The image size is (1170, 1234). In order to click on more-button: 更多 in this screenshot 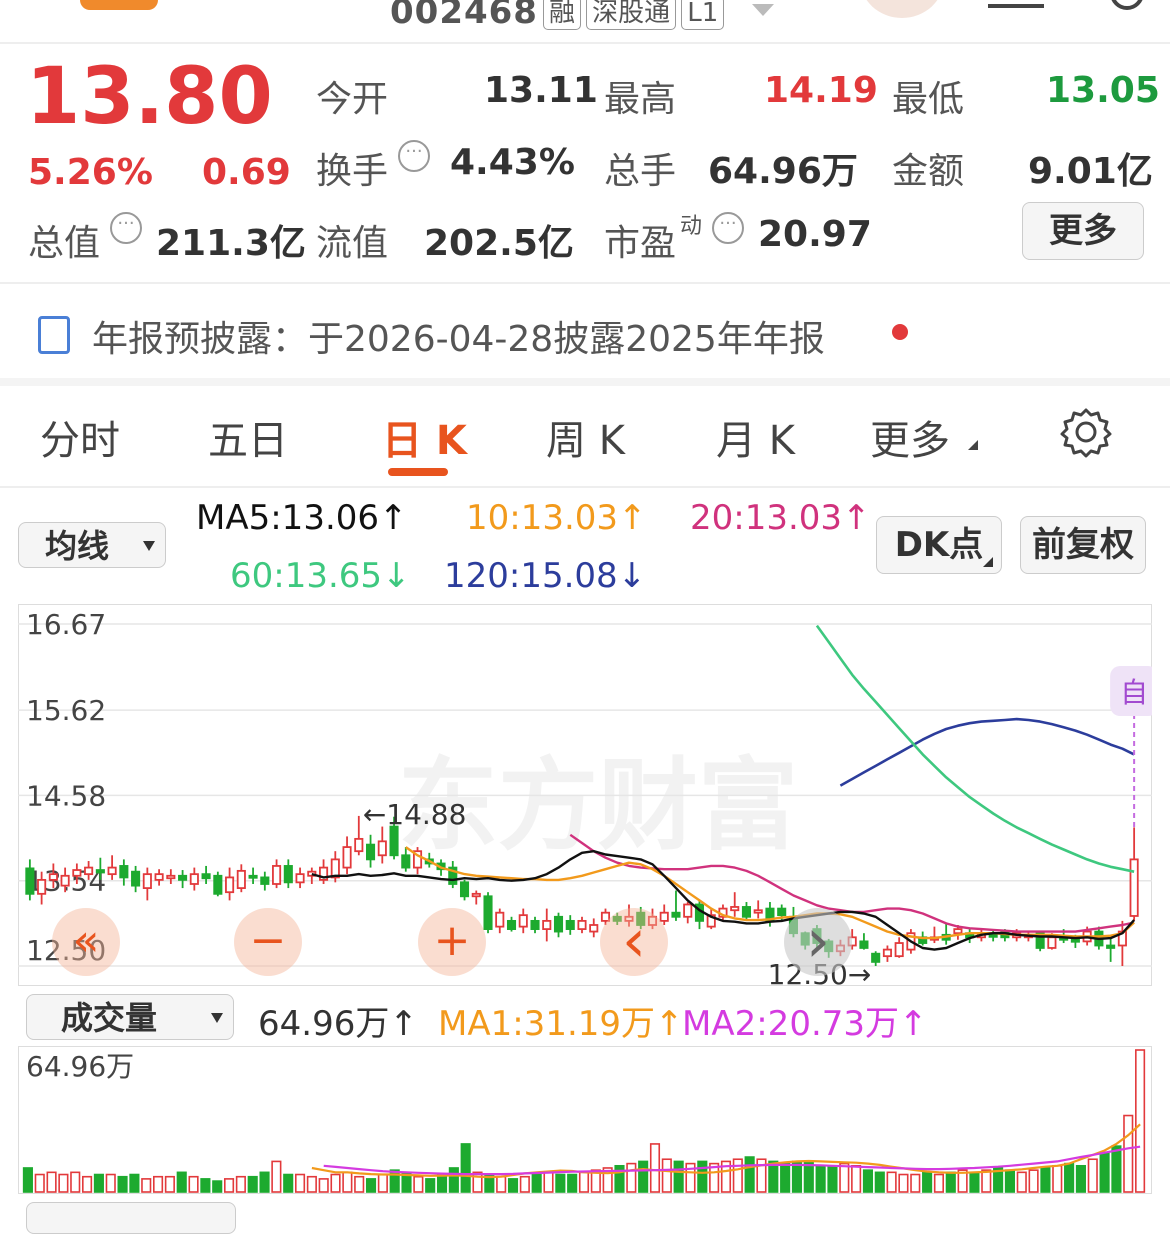, I will do `click(1083, 231)`.